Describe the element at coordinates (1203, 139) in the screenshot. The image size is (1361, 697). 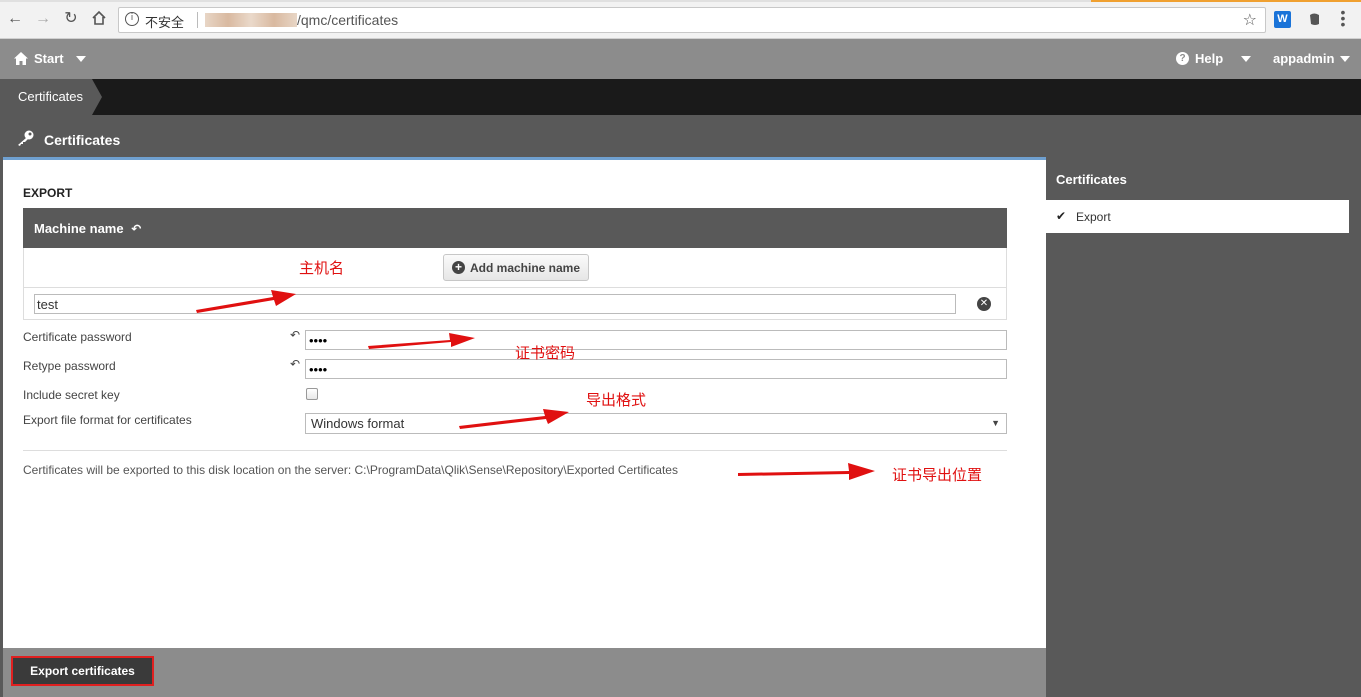
I see `right-header-strip` at that location.